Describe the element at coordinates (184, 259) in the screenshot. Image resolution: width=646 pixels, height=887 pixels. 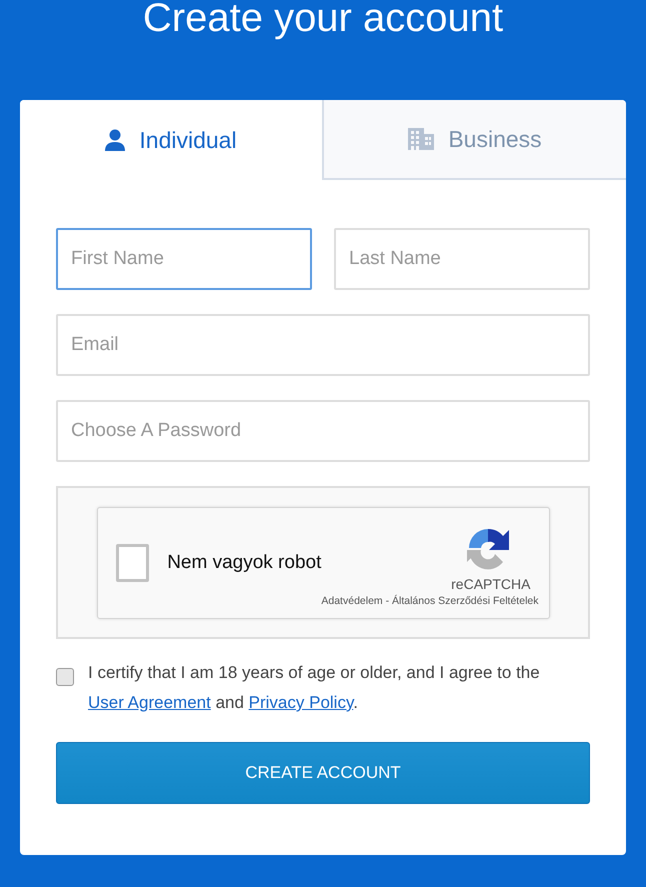
I see `text-field: First Name` at that location.